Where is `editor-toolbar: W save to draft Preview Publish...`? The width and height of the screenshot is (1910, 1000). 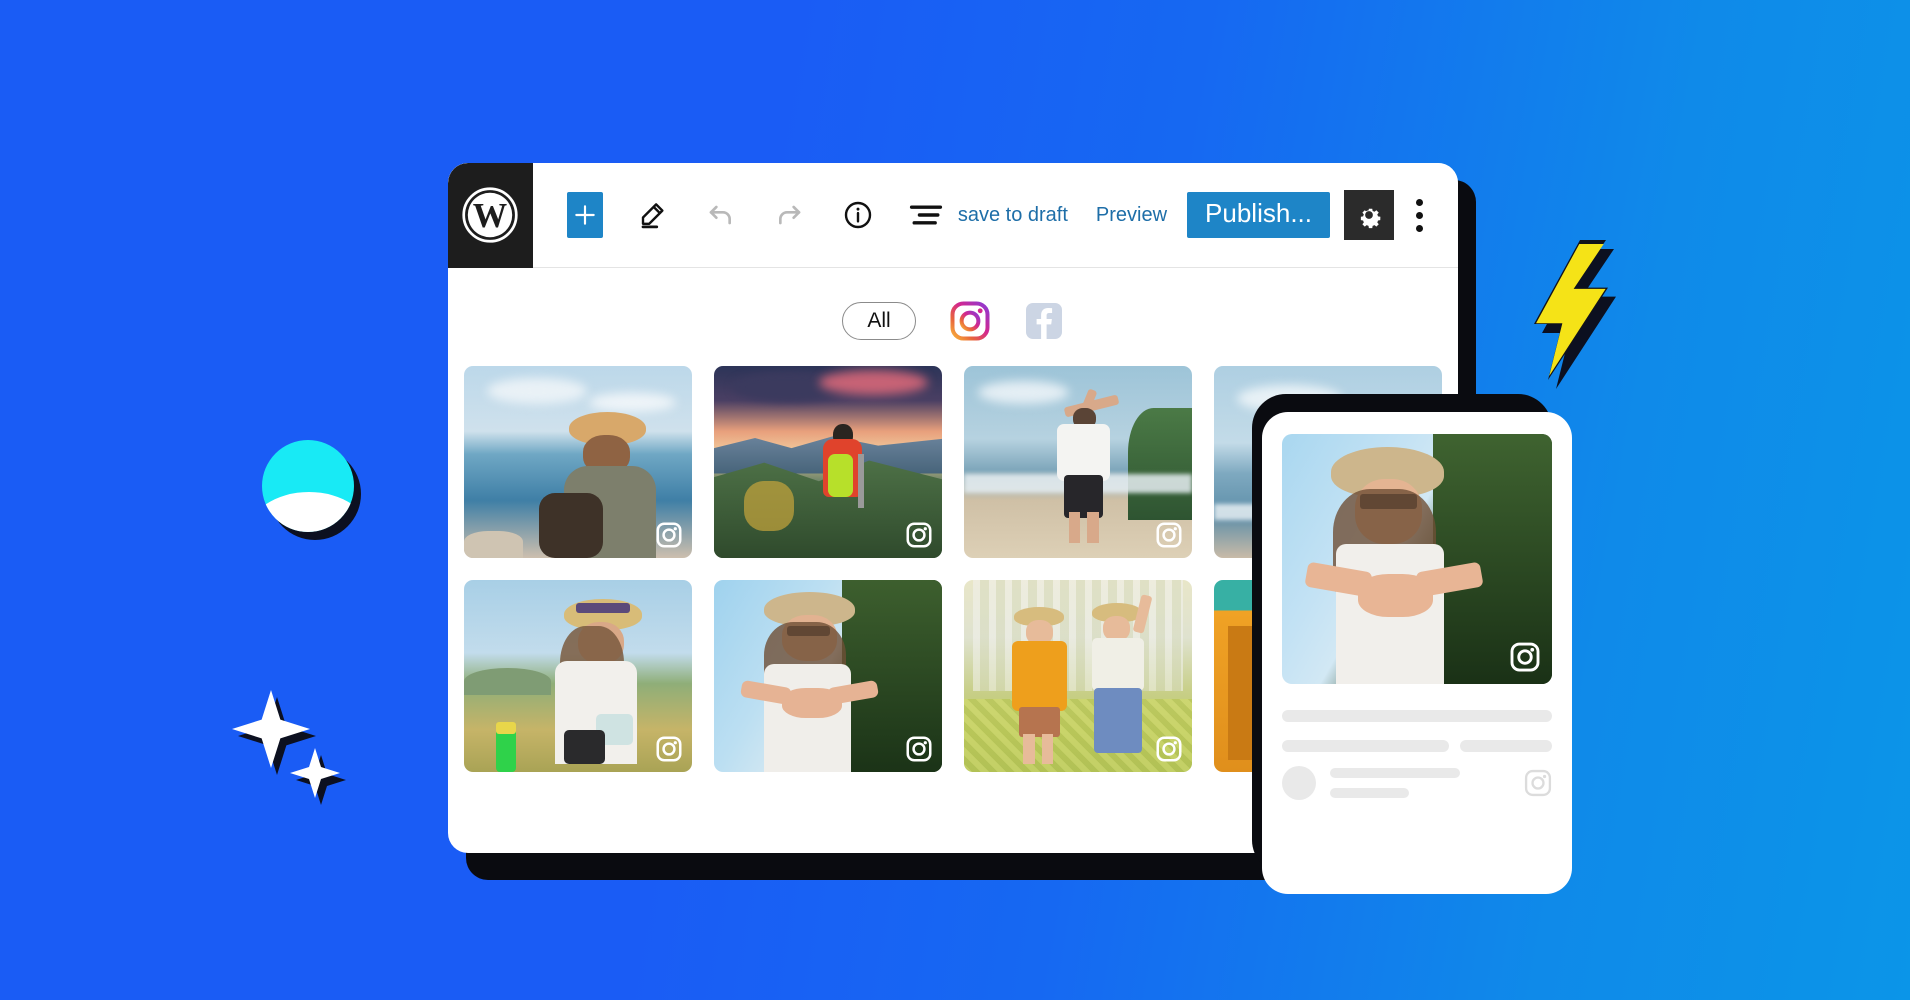 editor-toolbar: W save to draft Preview Publish... is located at coordinates (953, 215).